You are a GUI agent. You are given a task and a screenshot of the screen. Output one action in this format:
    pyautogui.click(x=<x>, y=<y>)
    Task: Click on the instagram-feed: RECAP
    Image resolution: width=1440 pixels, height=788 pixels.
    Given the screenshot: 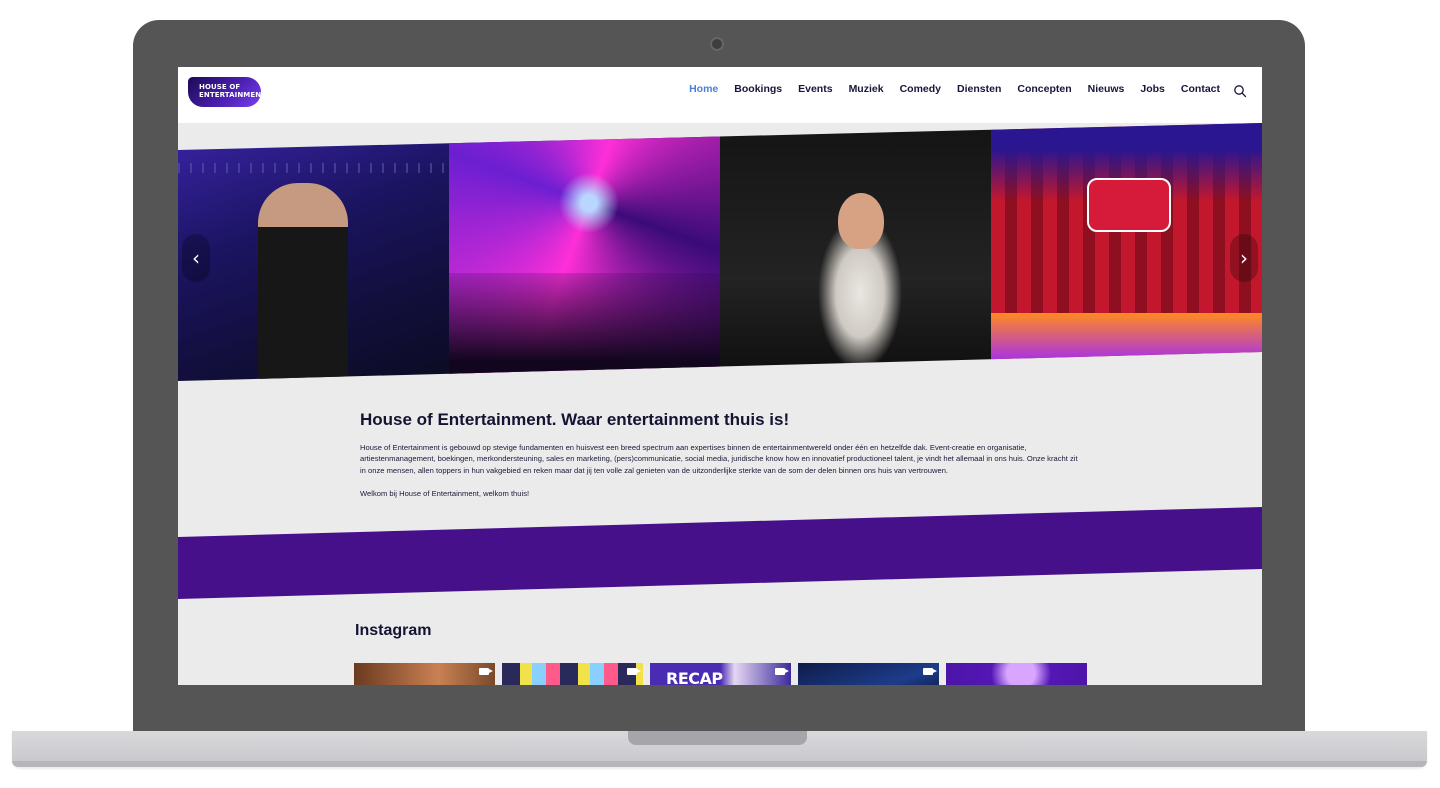 What is the action you would take?
    pyautogui.click(x=720, y=674)
    